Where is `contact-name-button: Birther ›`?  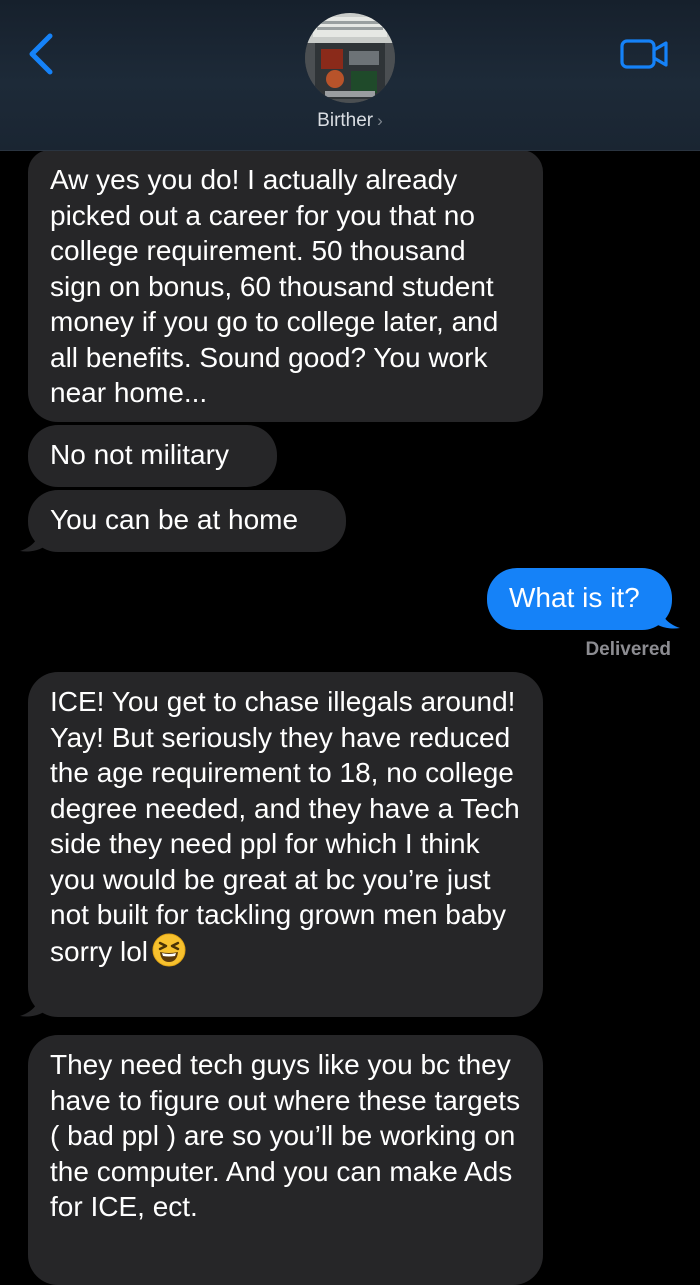 contact-name-button: Birther › is located at coordinates (350, 121).